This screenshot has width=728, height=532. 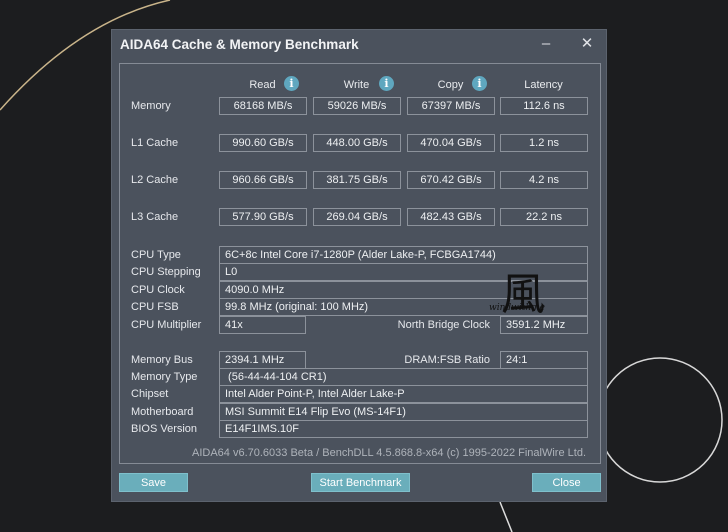 What do you see at coordinates (166, 272) in the screenshot?
I see `cpu-stepping-label: CPU Stepping` at bounding box center [166, 272].